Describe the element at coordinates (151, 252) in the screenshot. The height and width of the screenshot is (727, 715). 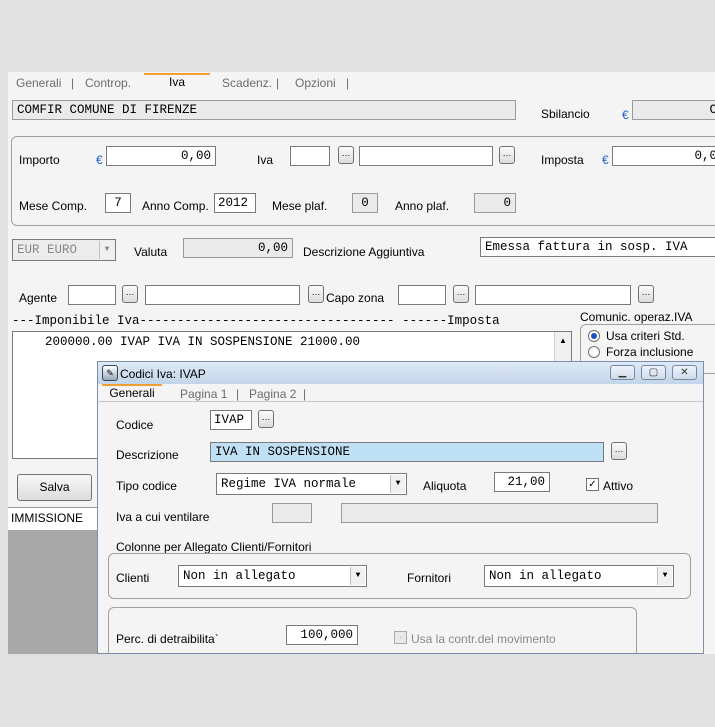
I see `valuta-label: Valuta` at that location.